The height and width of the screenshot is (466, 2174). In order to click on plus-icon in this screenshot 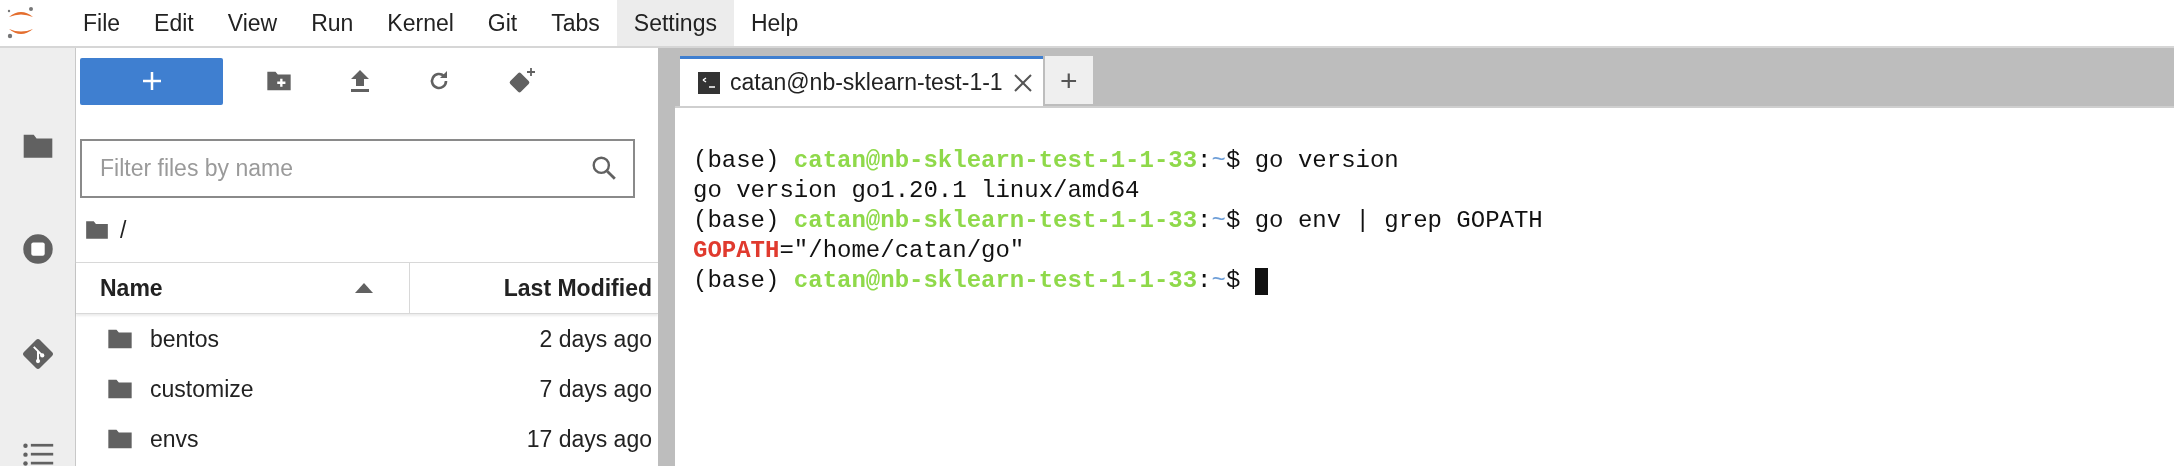, I will do `click(151, 81)`.